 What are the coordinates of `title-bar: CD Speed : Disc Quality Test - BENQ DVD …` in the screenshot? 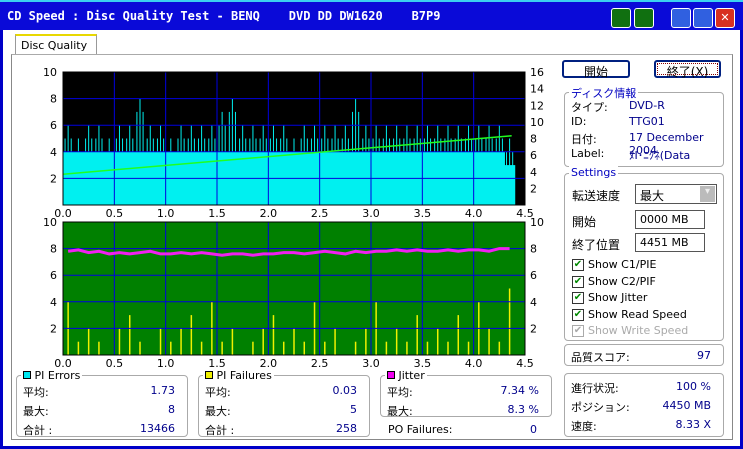 It's located at (371, 15).